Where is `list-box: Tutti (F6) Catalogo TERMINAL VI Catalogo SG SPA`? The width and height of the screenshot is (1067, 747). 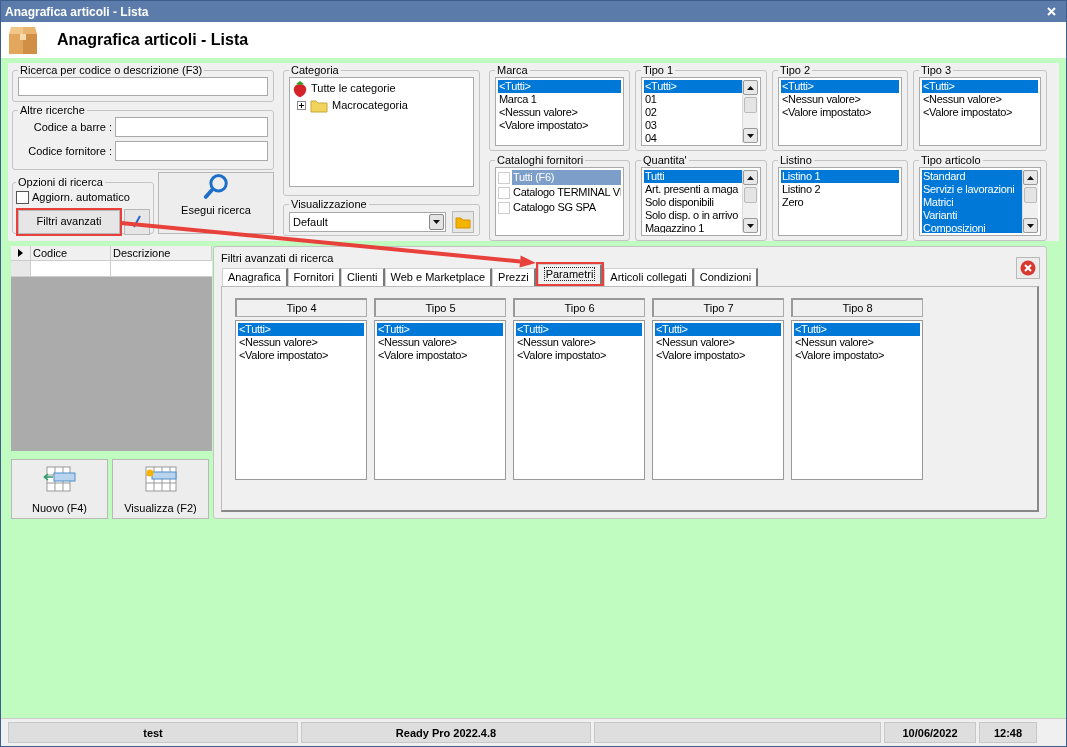 list-box: Tutti (F6) Catalogo TERMINAL VI Catalogo SG SPA is located at coordinates (559, 201).